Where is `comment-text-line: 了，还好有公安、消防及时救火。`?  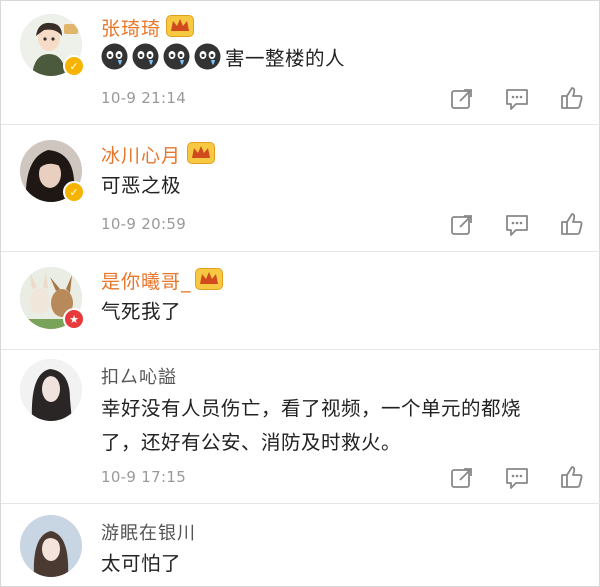
comment-text-line: 了，还好有公安、消防及时救火。 is located at coordinates (251, 442).